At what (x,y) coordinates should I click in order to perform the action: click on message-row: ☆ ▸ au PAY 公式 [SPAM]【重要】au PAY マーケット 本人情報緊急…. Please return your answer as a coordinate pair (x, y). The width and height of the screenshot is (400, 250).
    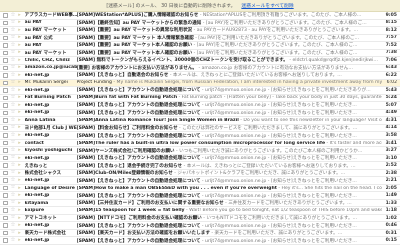
    Looking at the image, I should click on (200, 38).